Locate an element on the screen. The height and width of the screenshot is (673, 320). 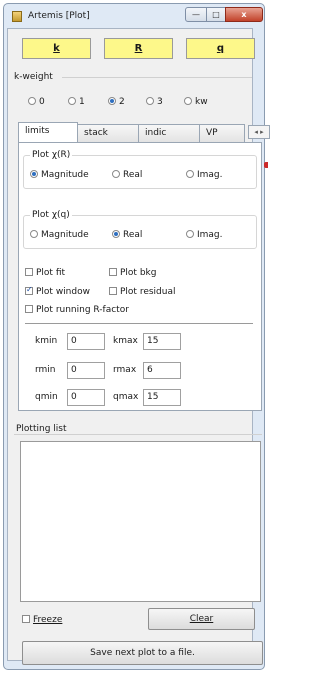
chi-q-real-radio: Real is located at coordinates (127, 235).